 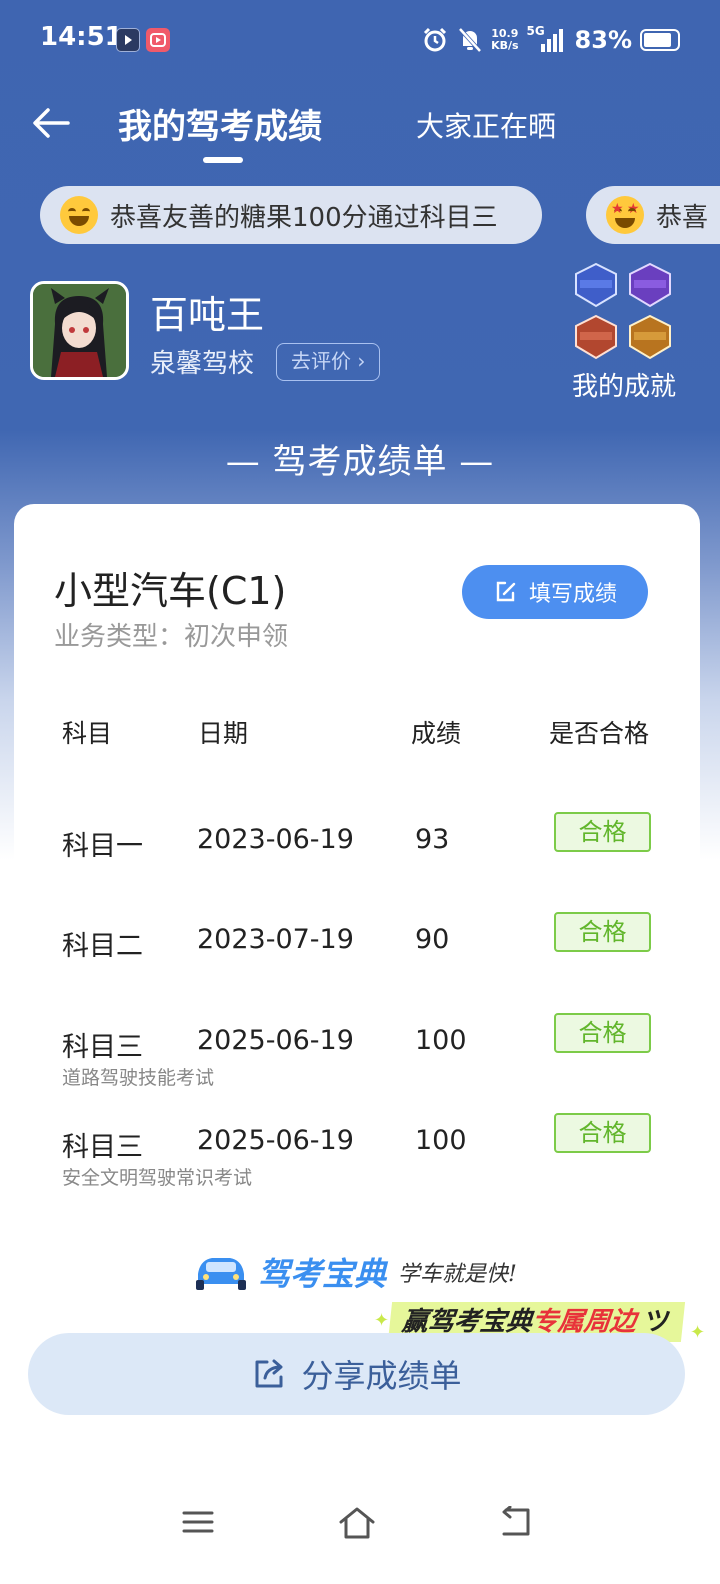 What do you see at coordinates (650, 285) in the screenshot?
I see `badge-subject2-icon` at bounding box center [650, 285].